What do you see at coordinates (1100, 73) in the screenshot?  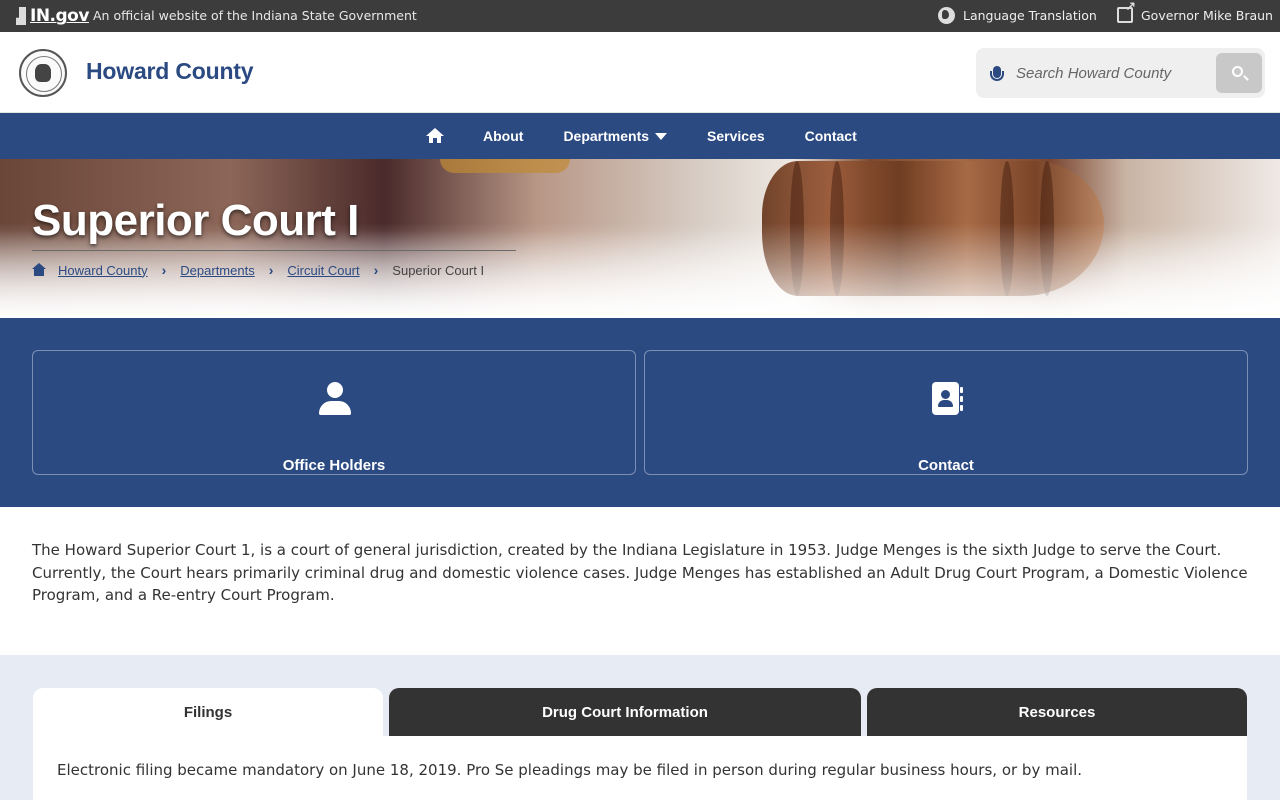 I see `search-input` at bounding box center [1100, 73].